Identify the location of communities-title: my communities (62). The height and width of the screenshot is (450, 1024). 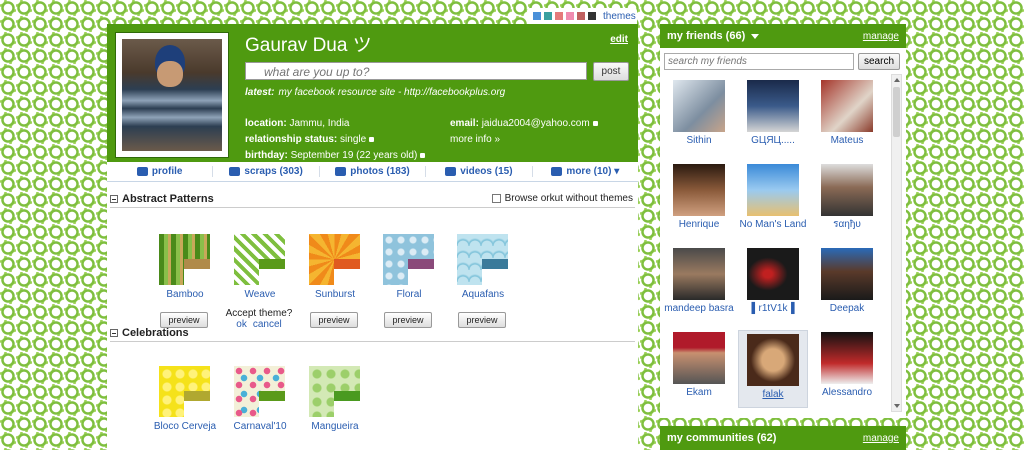
(721, 438).